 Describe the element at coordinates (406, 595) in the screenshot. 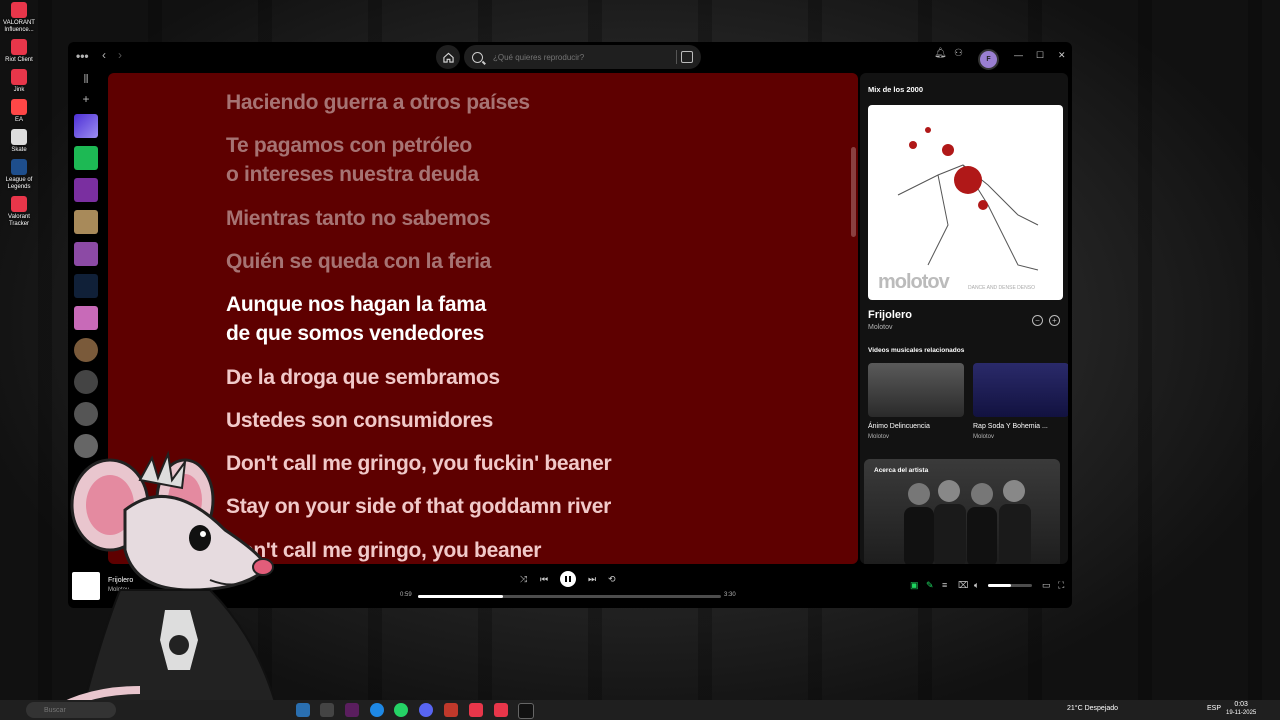

I see `elapsed-time: 0:59` at that location.